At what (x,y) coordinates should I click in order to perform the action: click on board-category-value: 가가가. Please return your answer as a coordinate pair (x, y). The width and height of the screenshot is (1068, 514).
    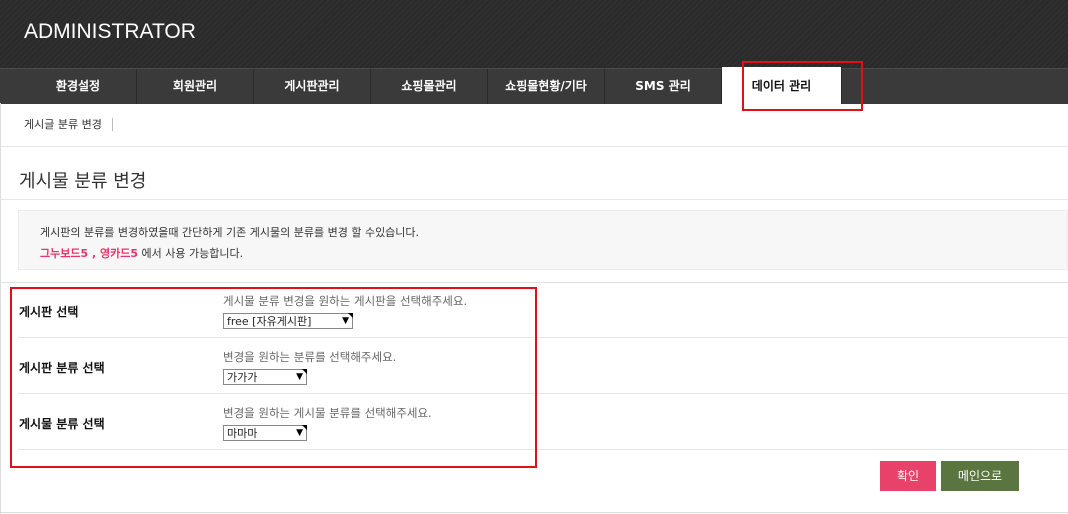
    Looking at the image, I should click on (242, 377).